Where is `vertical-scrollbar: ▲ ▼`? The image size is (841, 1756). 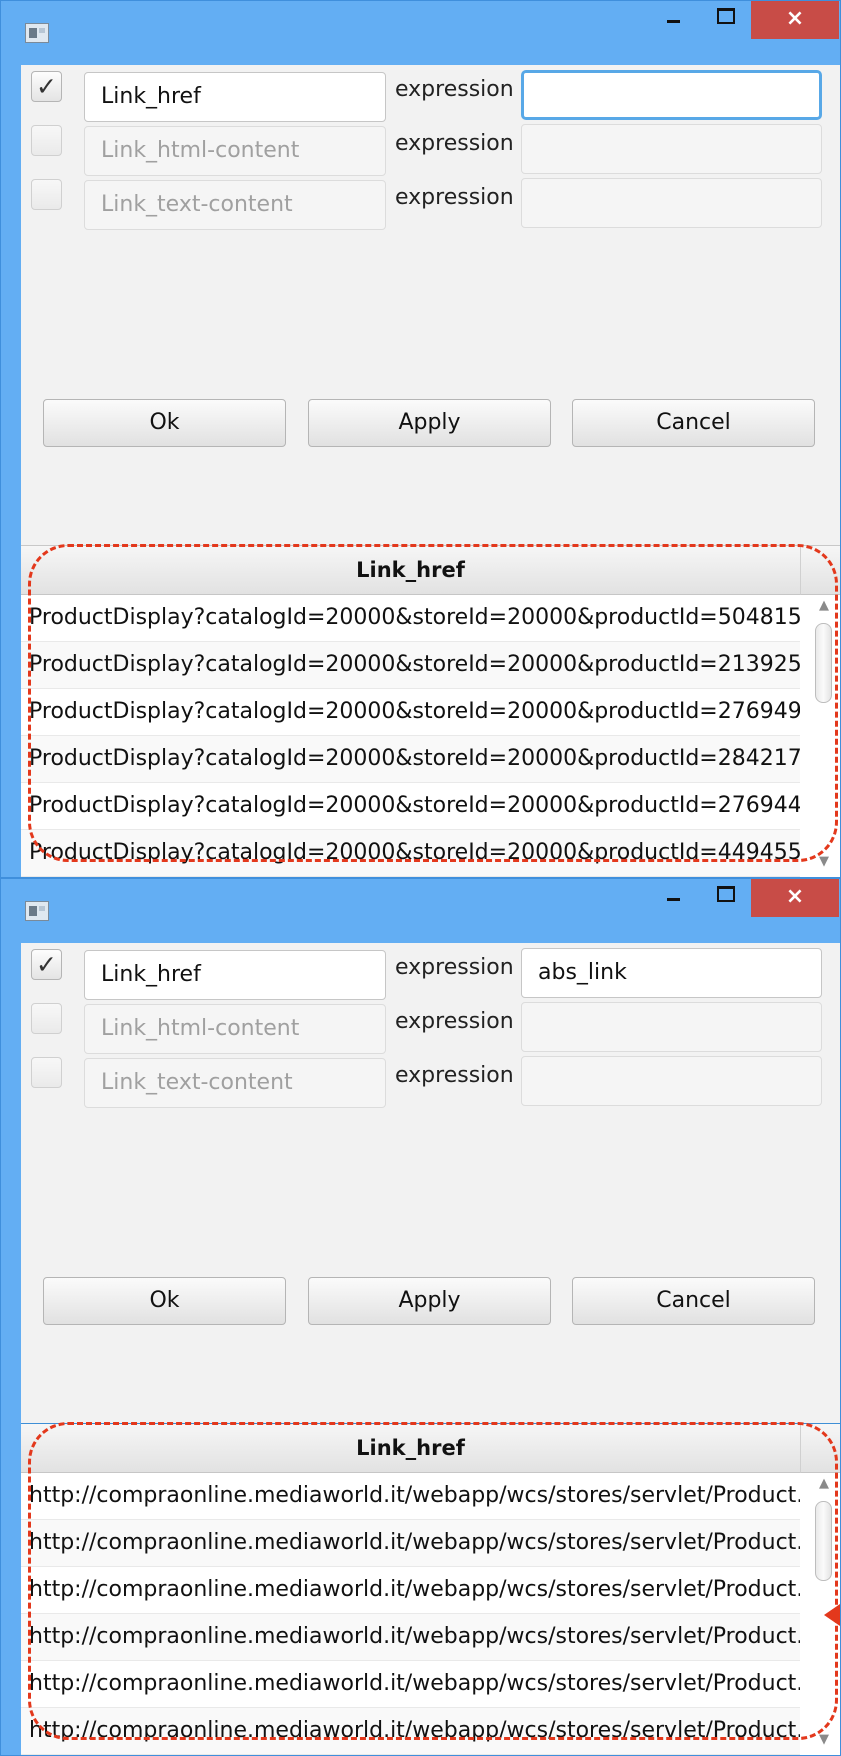 vertical-scrollbar: ▲ ▼ is located at coordinates (824, 736).